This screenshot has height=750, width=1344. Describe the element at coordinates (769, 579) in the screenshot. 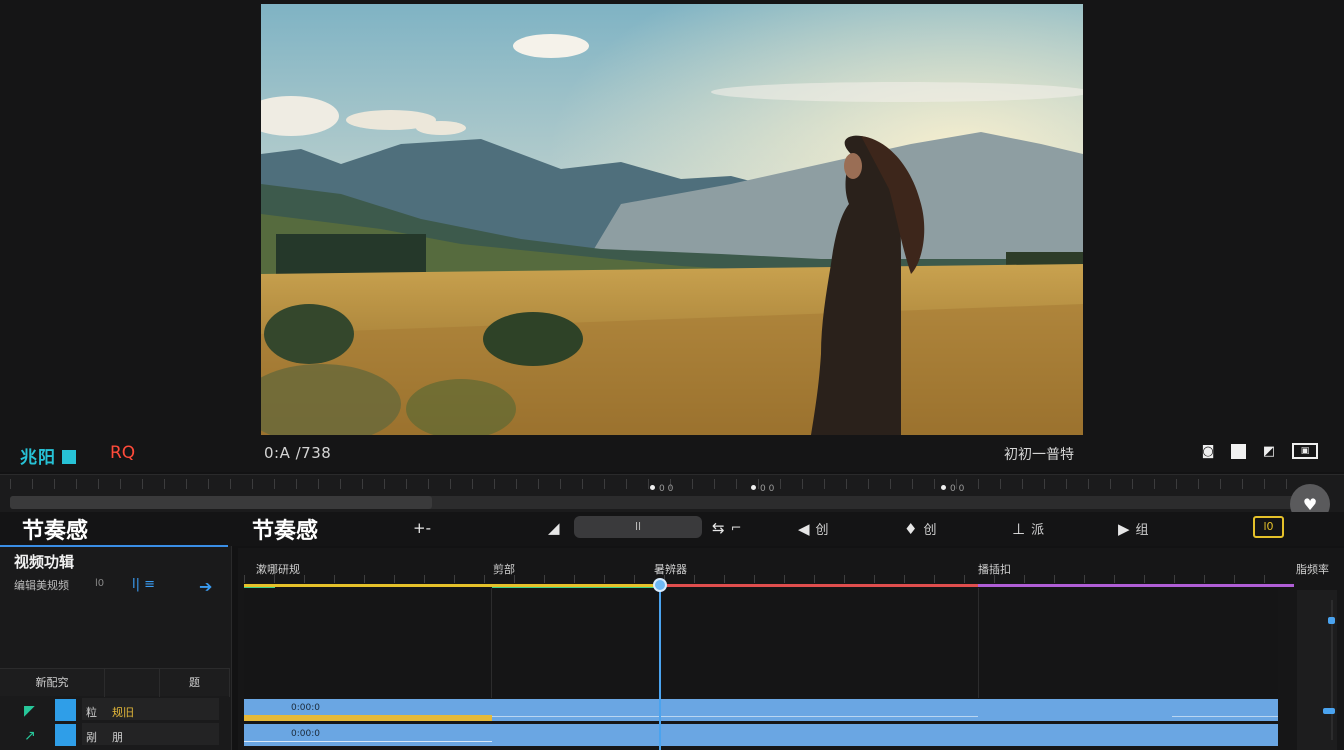

I see `timeline-ticks` at that location.